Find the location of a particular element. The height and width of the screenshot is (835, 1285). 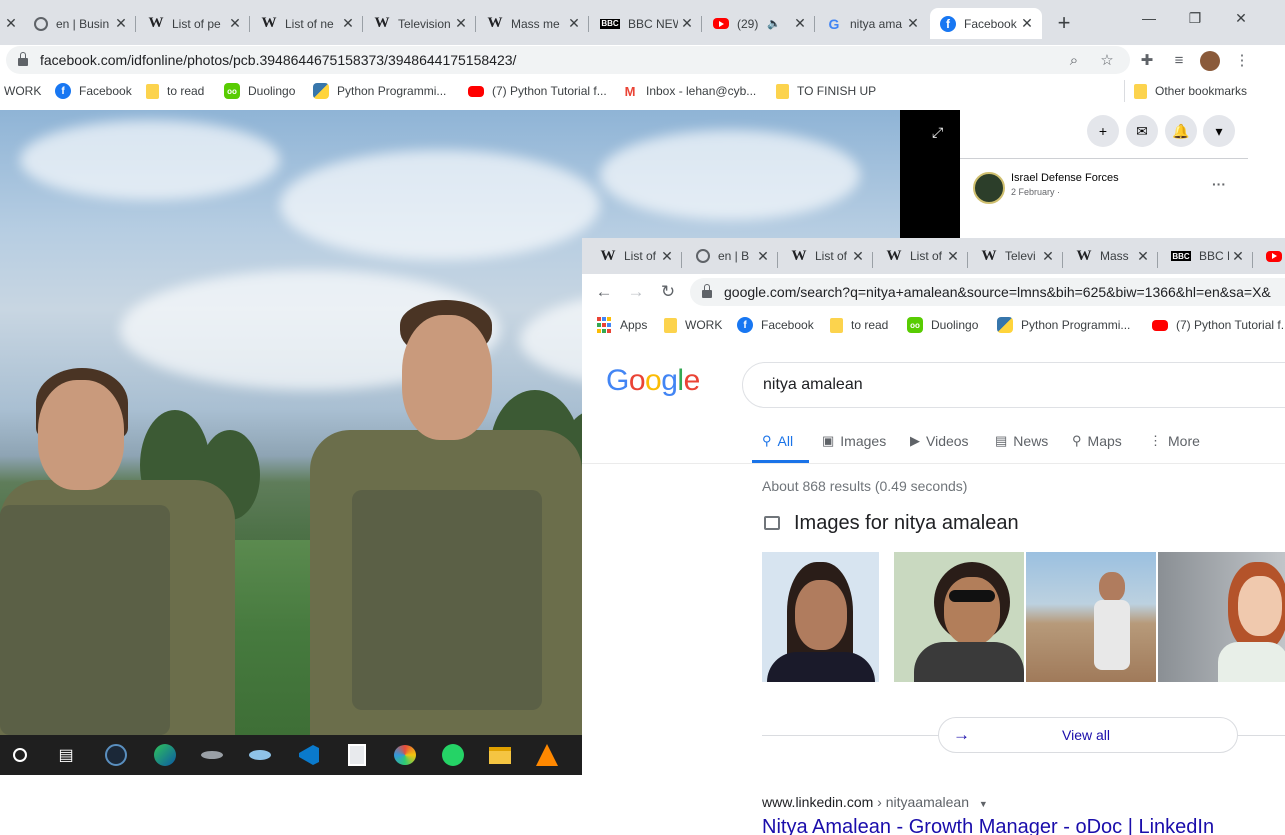

eye-app-icon is located at coordinates (260, 755).